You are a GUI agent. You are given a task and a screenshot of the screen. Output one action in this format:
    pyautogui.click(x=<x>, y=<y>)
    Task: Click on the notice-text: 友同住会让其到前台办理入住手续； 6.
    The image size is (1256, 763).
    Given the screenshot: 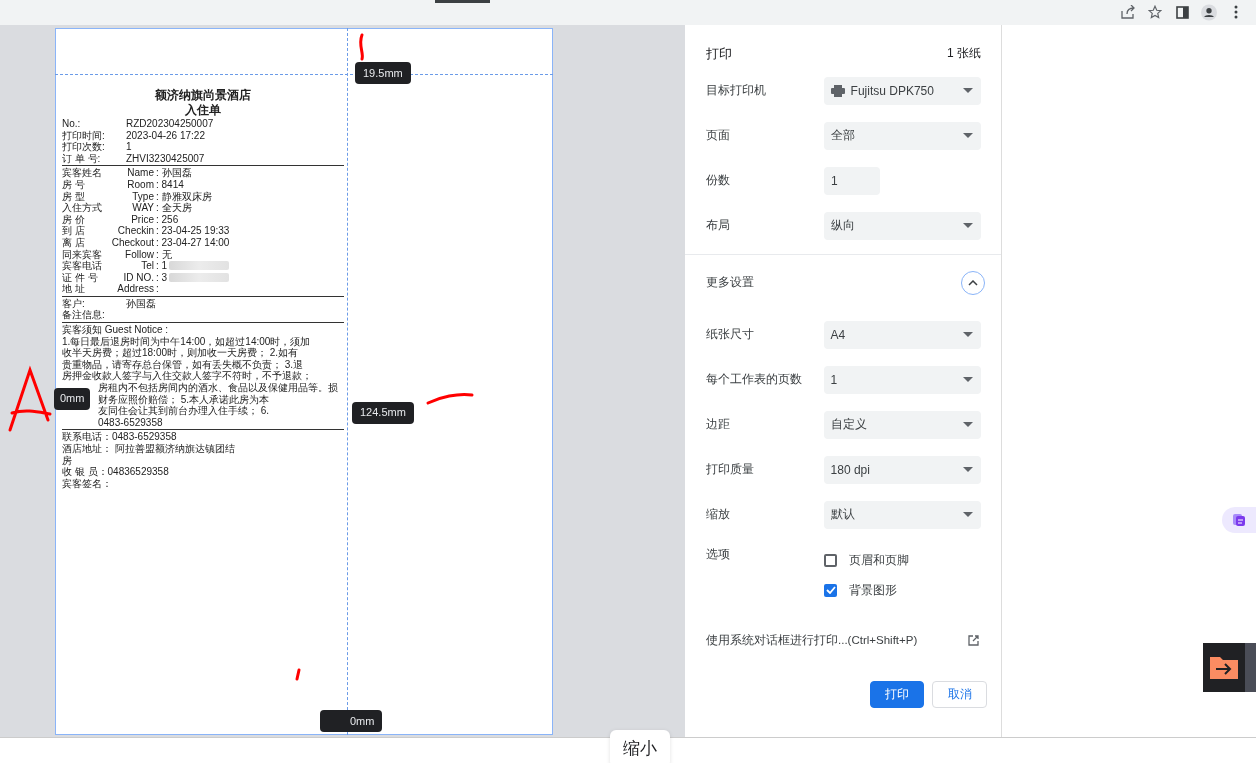 What is the action you would take?
    pyautogui.click(x=184, y=411)
    